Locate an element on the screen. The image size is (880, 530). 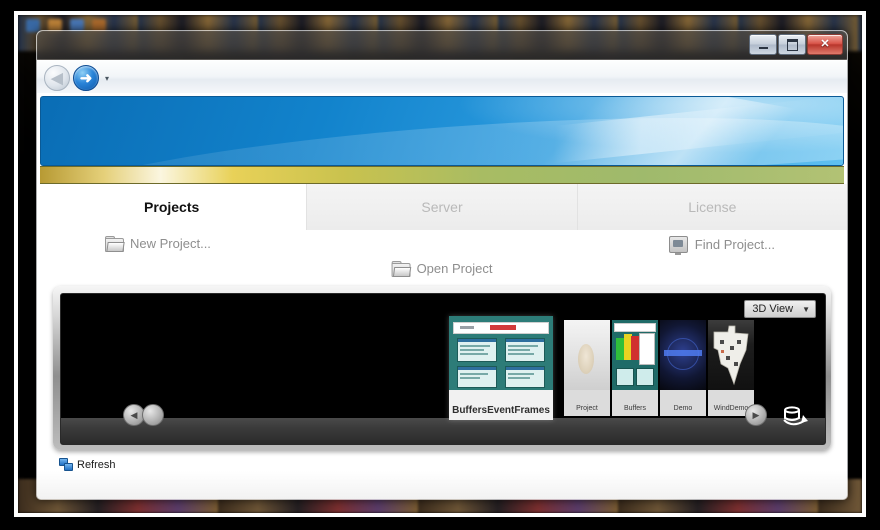
view-mode-label: 3D View is located at coordinates (773, 309).